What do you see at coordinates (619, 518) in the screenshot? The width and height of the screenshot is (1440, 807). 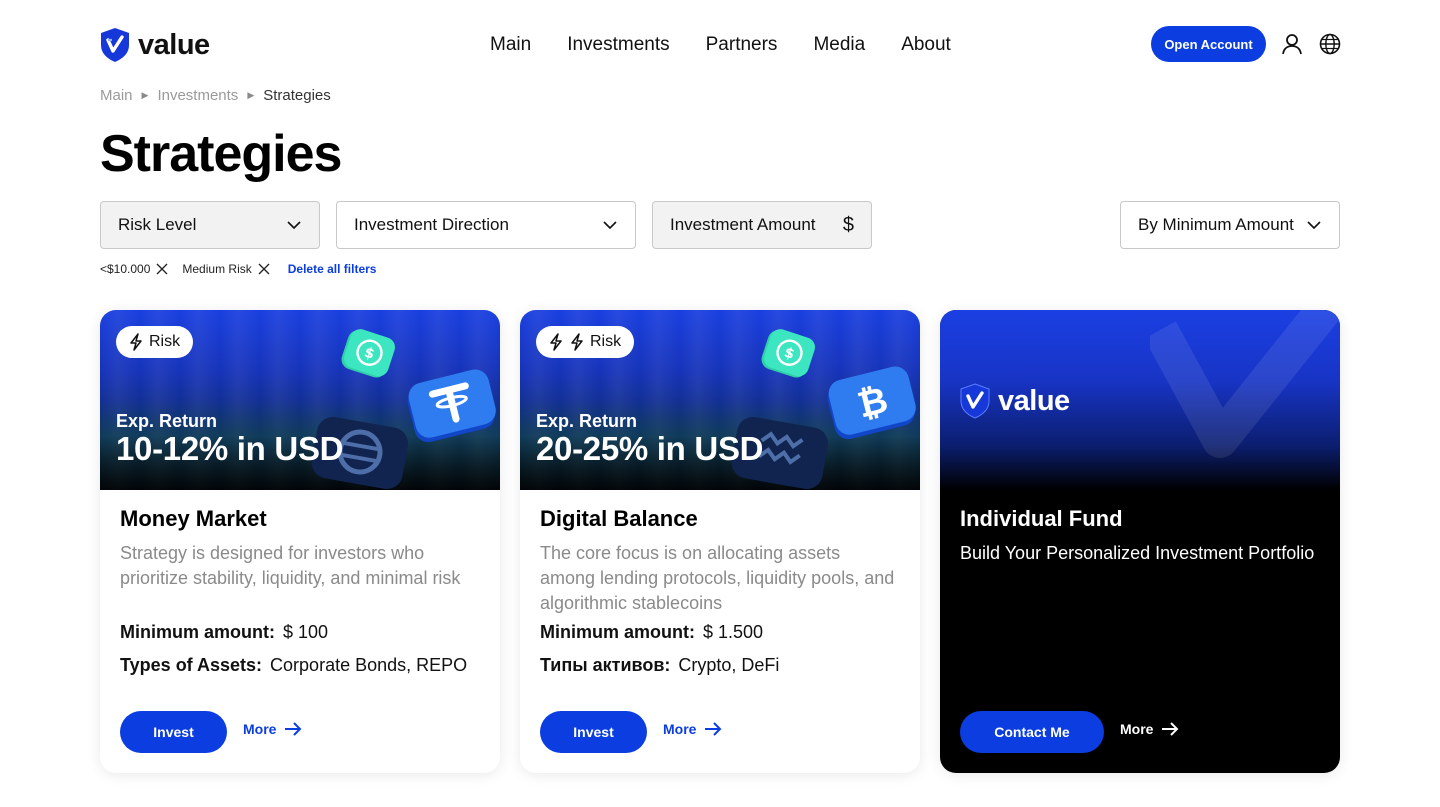 I see `card-title: Digital Balance` at bounding box center [619, 518].